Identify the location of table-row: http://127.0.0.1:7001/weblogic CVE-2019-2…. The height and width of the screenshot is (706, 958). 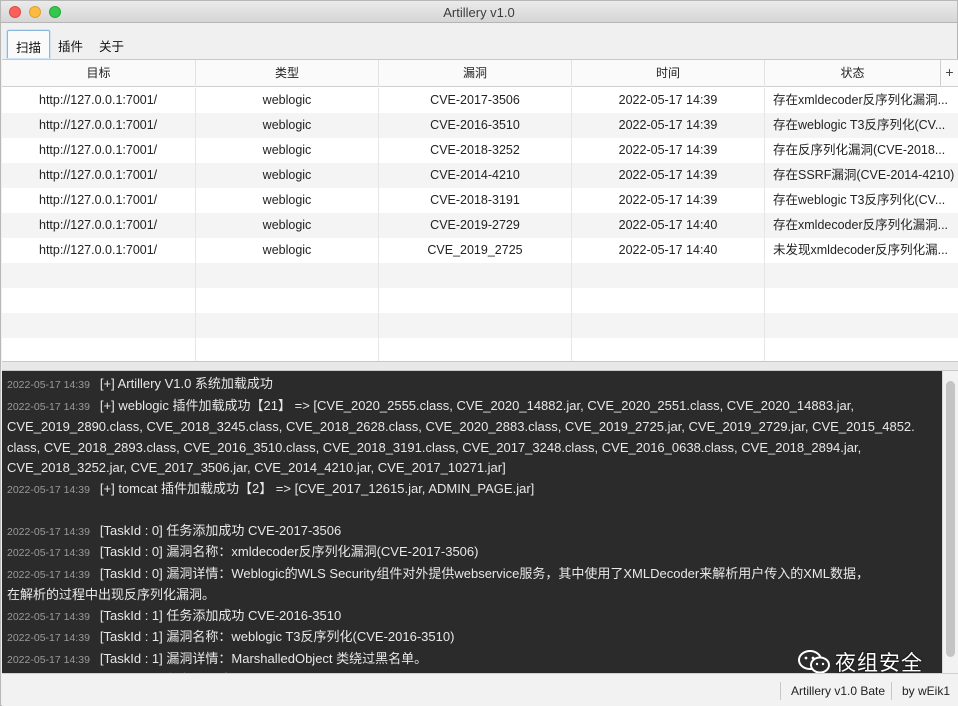
(480, 225).